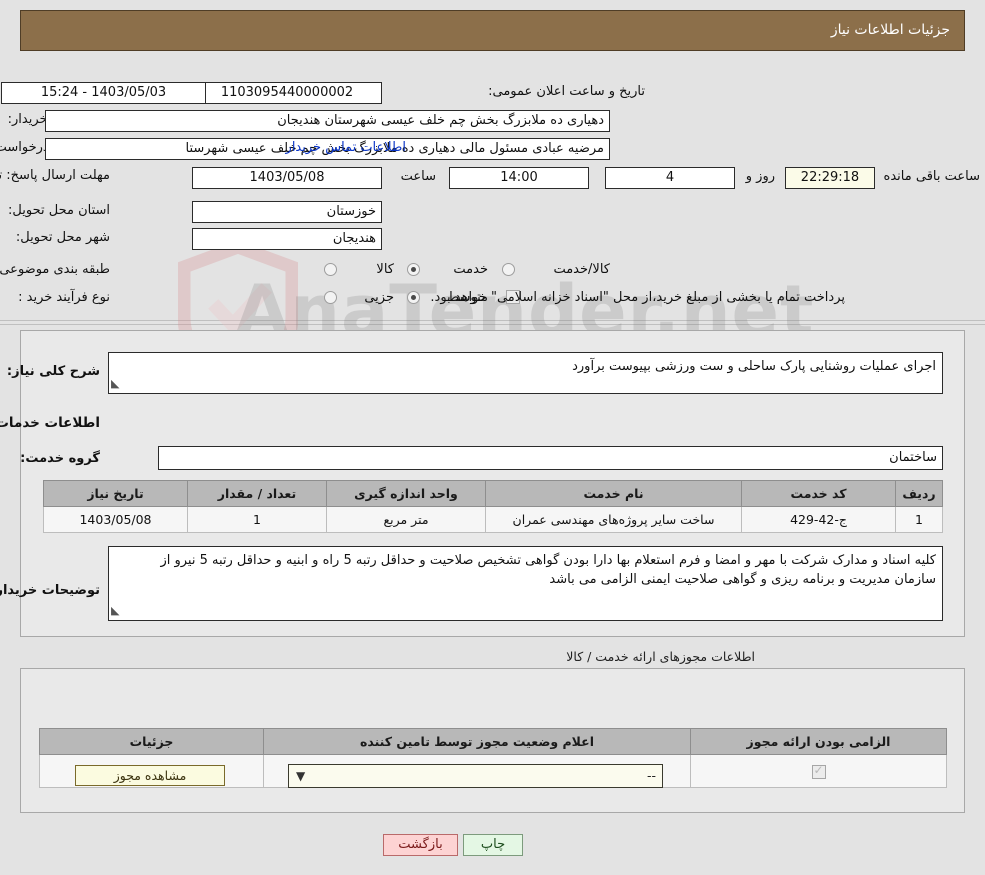  I want to click on buyer-contact-link: اطلاعات تماس خریدار, so click(346, 147).